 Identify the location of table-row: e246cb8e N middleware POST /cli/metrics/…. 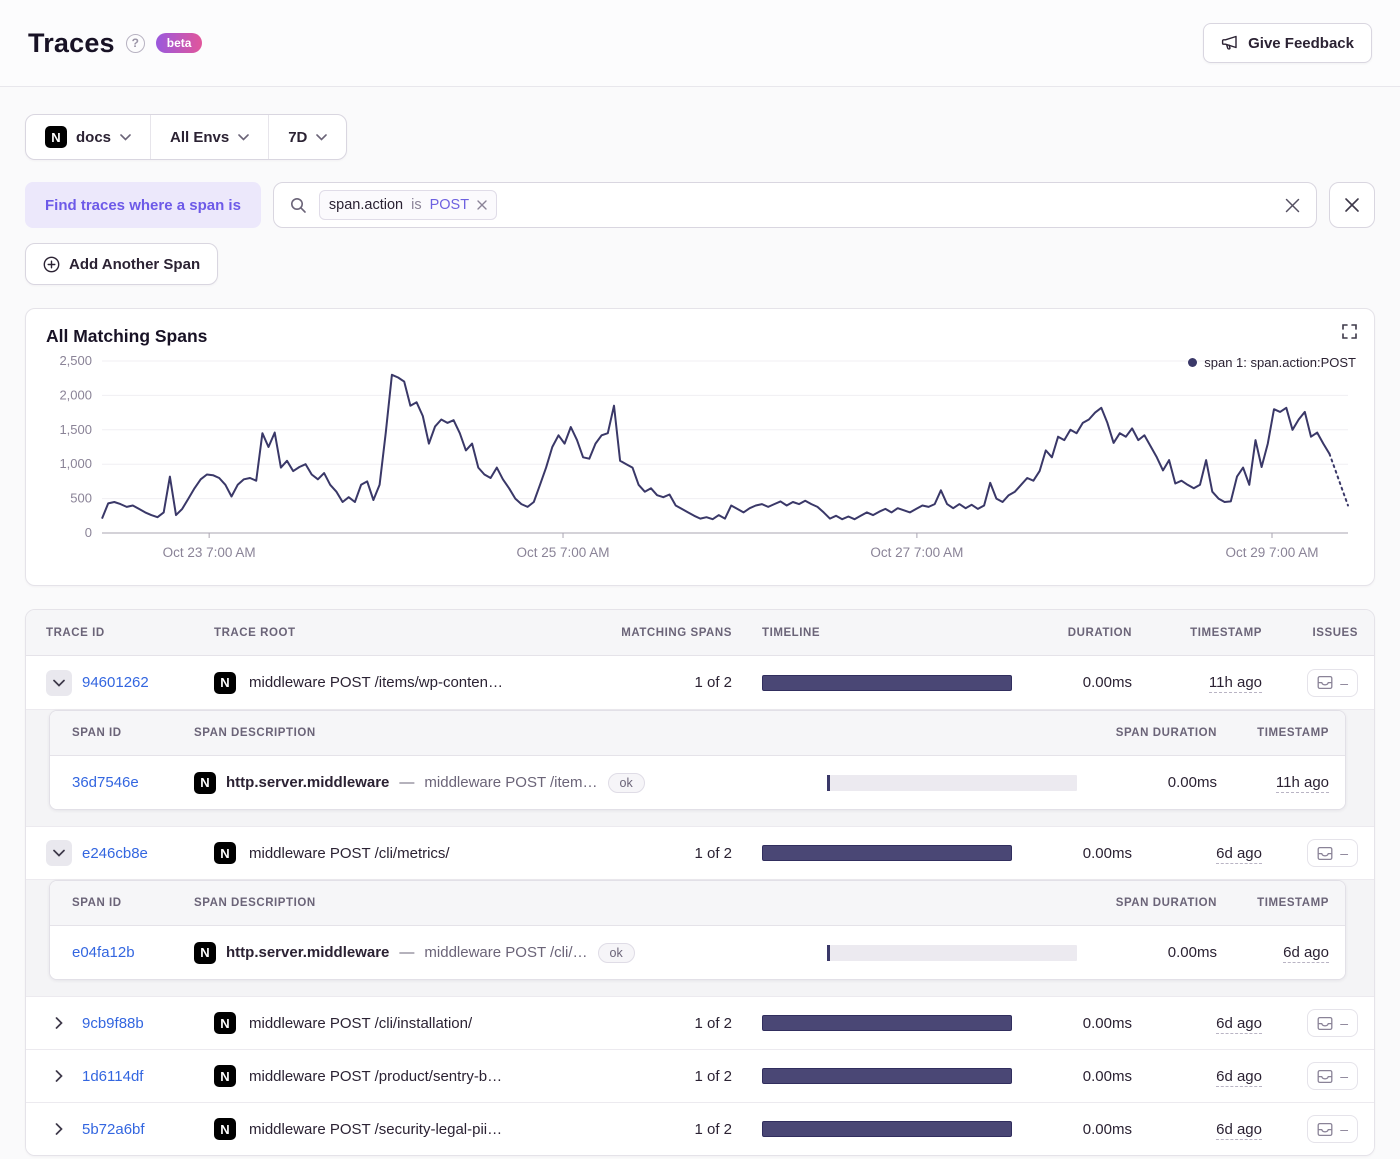
(700, 852).